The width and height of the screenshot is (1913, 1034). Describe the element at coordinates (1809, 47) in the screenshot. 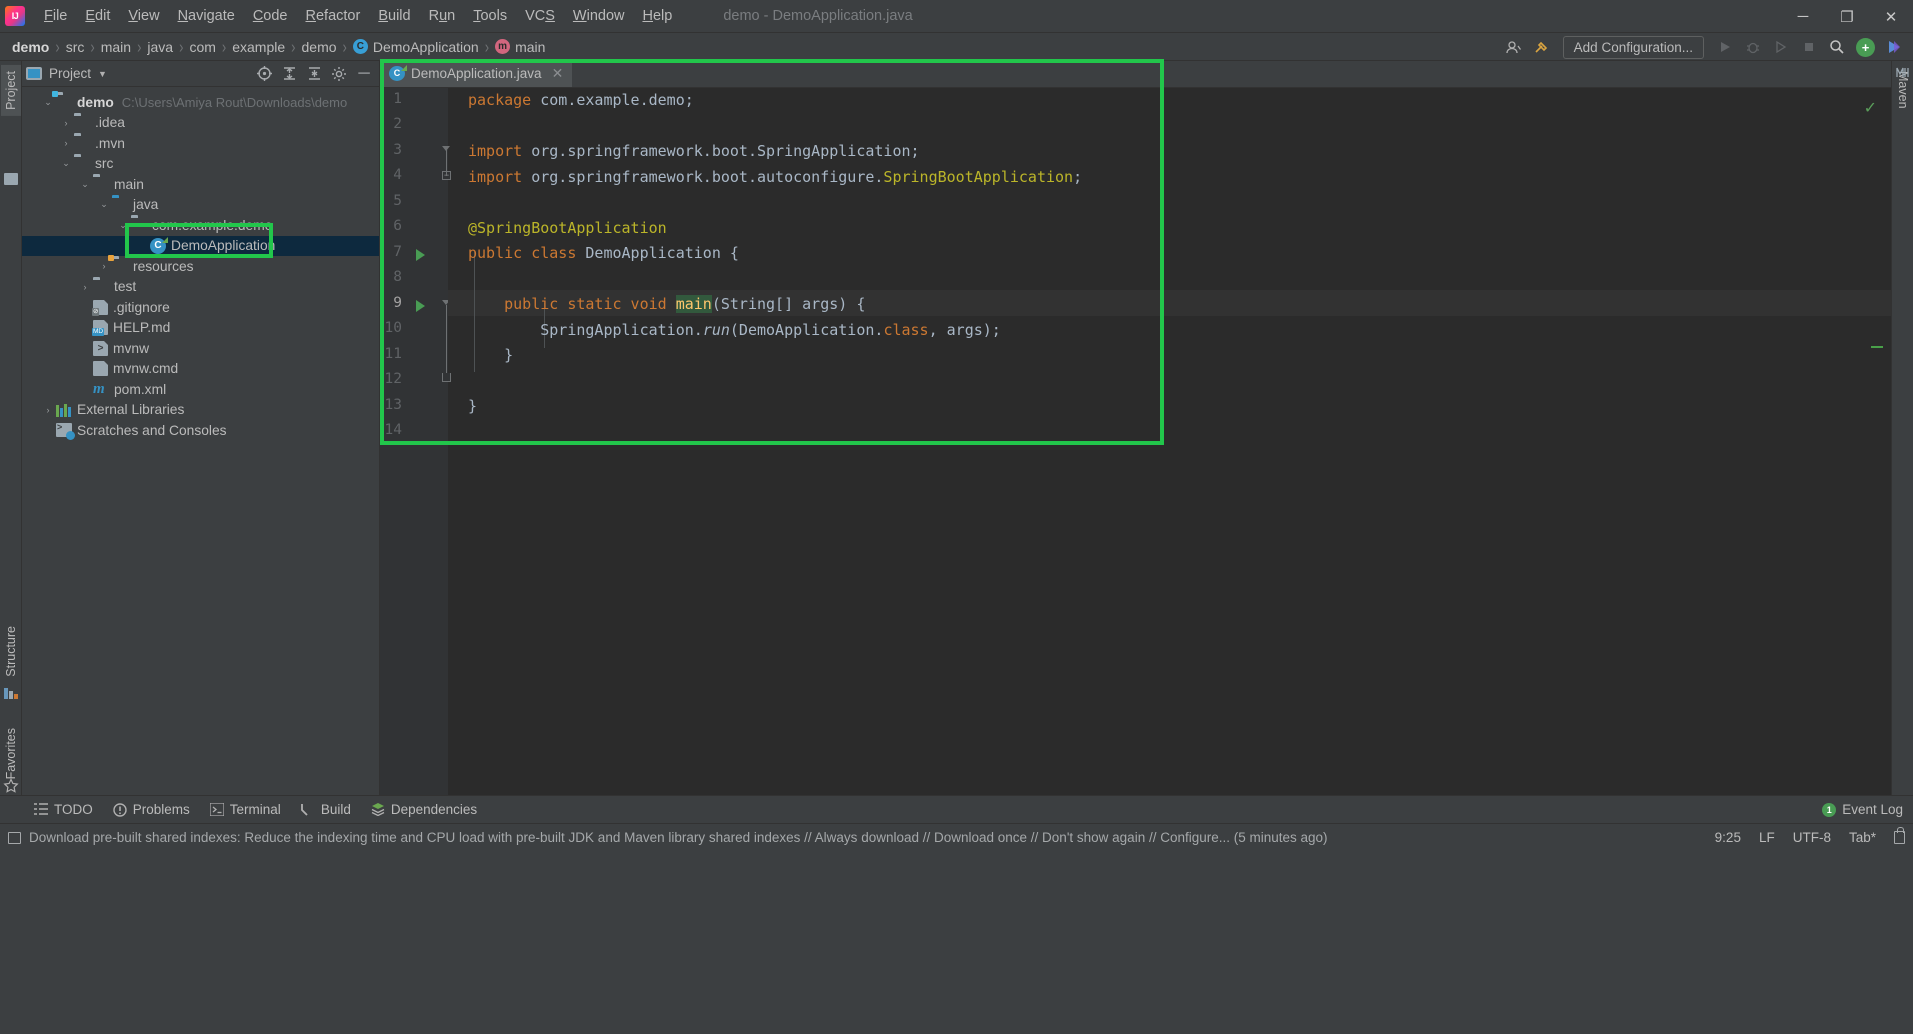

I see `stop-button` at that location.